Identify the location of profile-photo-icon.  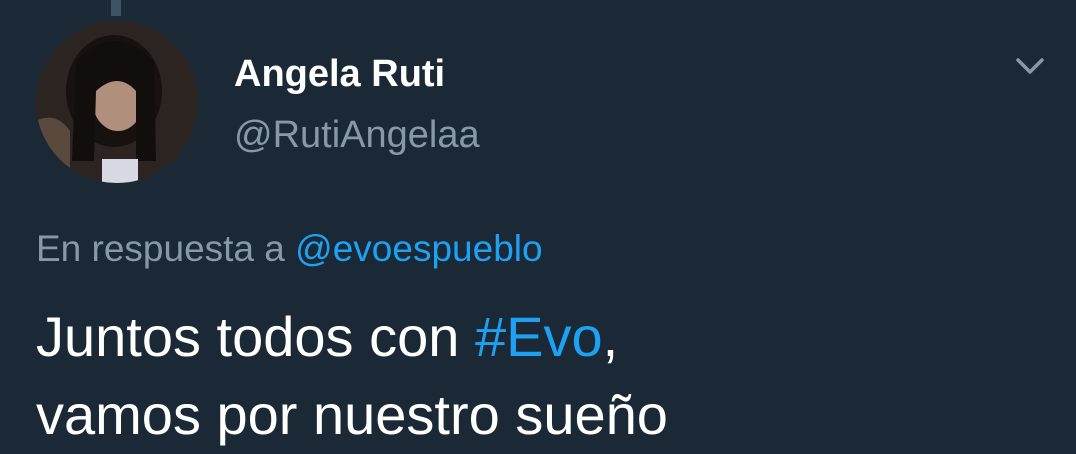
(117, 102).